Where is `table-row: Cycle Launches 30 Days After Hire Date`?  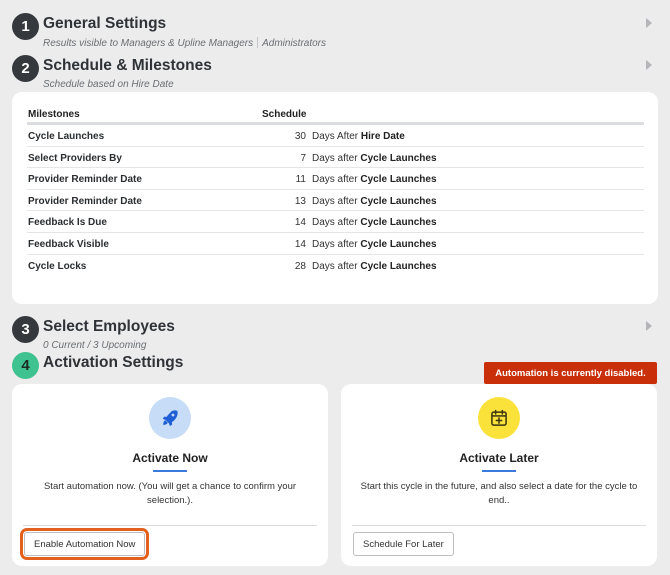
table-row: Cycle Launches 30 Days After Hire Date is located at coordinates (335, 136).